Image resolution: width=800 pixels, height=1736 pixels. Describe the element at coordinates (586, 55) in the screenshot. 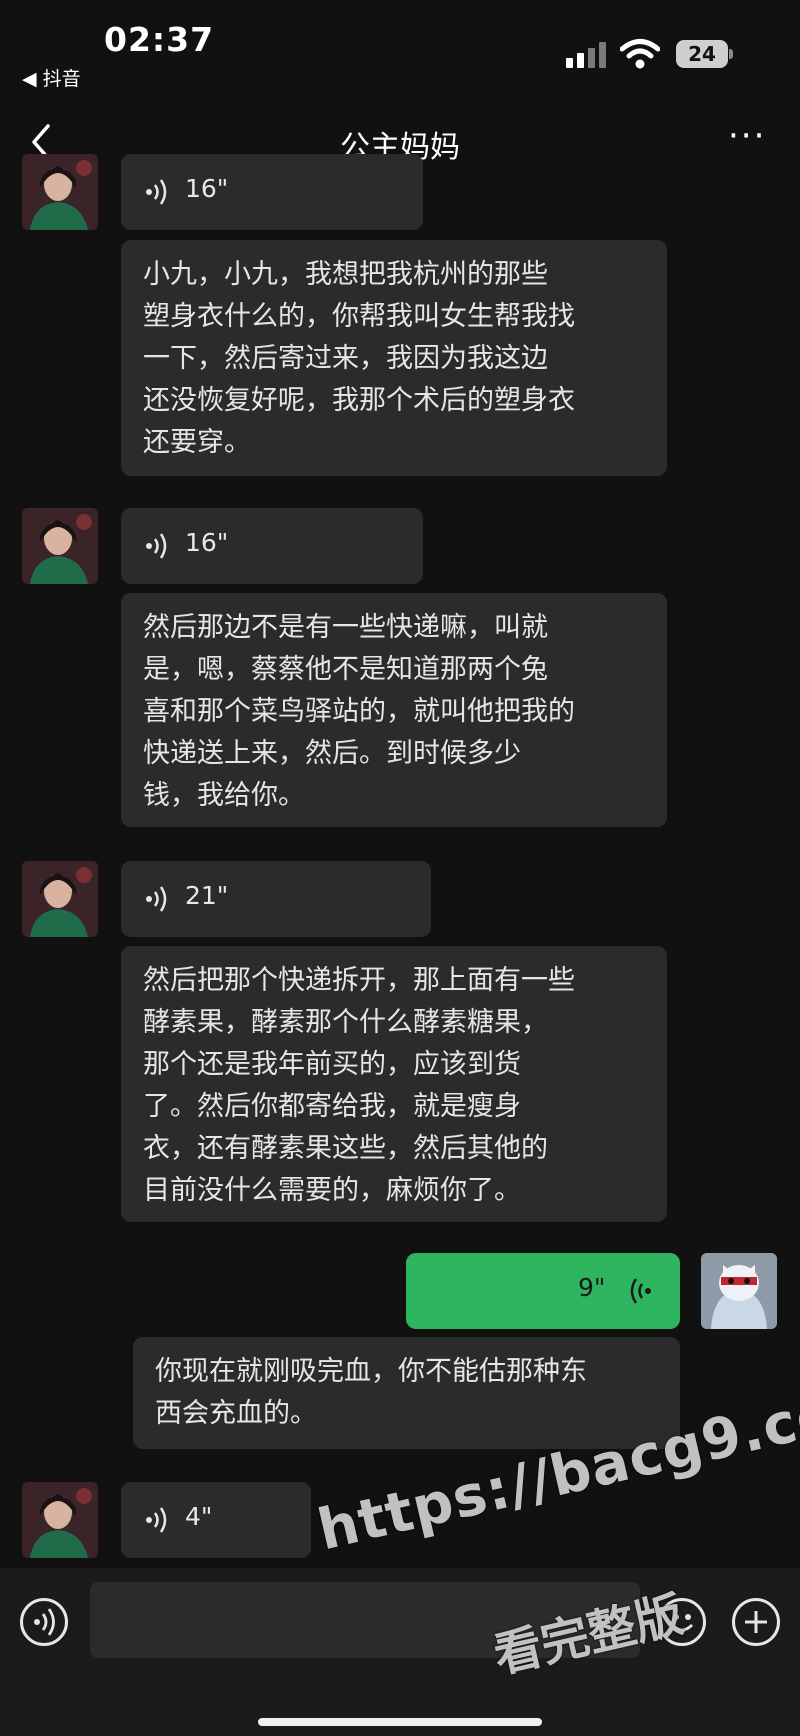

I see `signal-icon` at that location.